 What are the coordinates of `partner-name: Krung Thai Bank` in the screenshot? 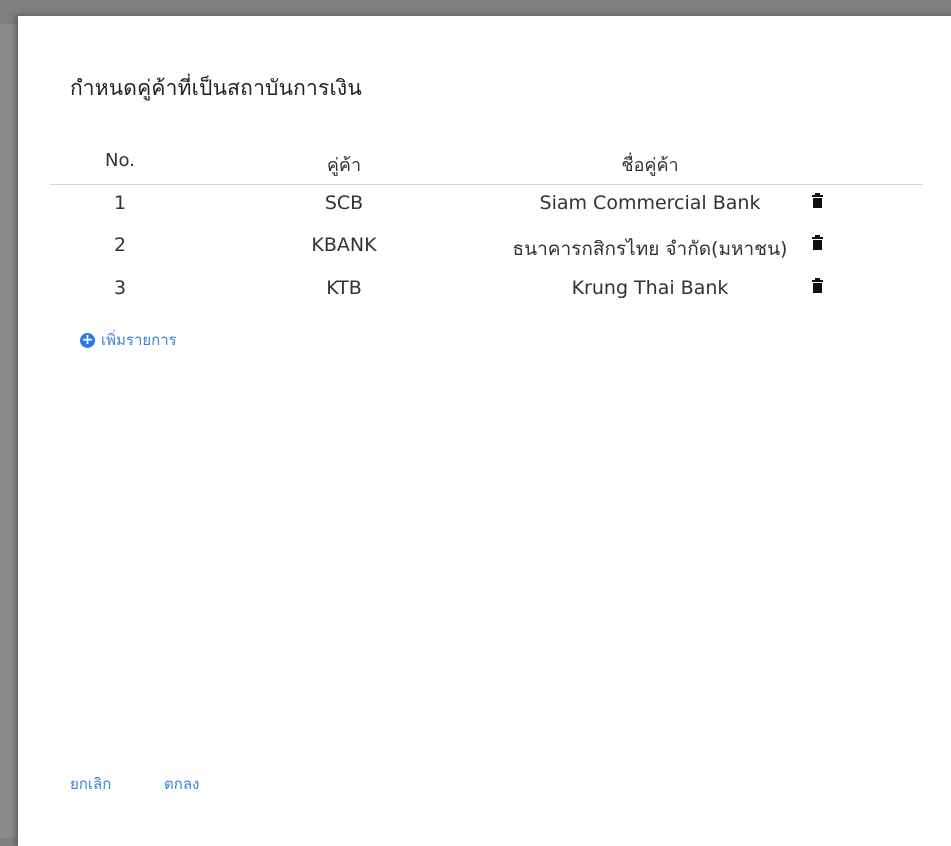 It's located at (650, 288).